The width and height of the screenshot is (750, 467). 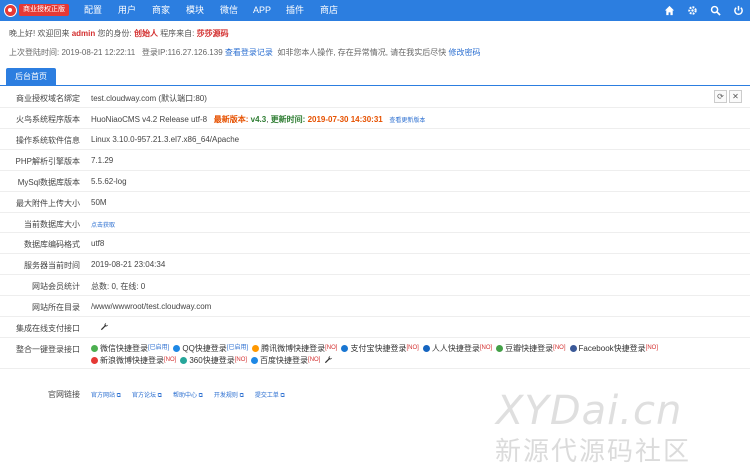 I want to click on row-servertime: 服务器当前时间 2019-08-21 23:04:34, so click(x=375, y=264).